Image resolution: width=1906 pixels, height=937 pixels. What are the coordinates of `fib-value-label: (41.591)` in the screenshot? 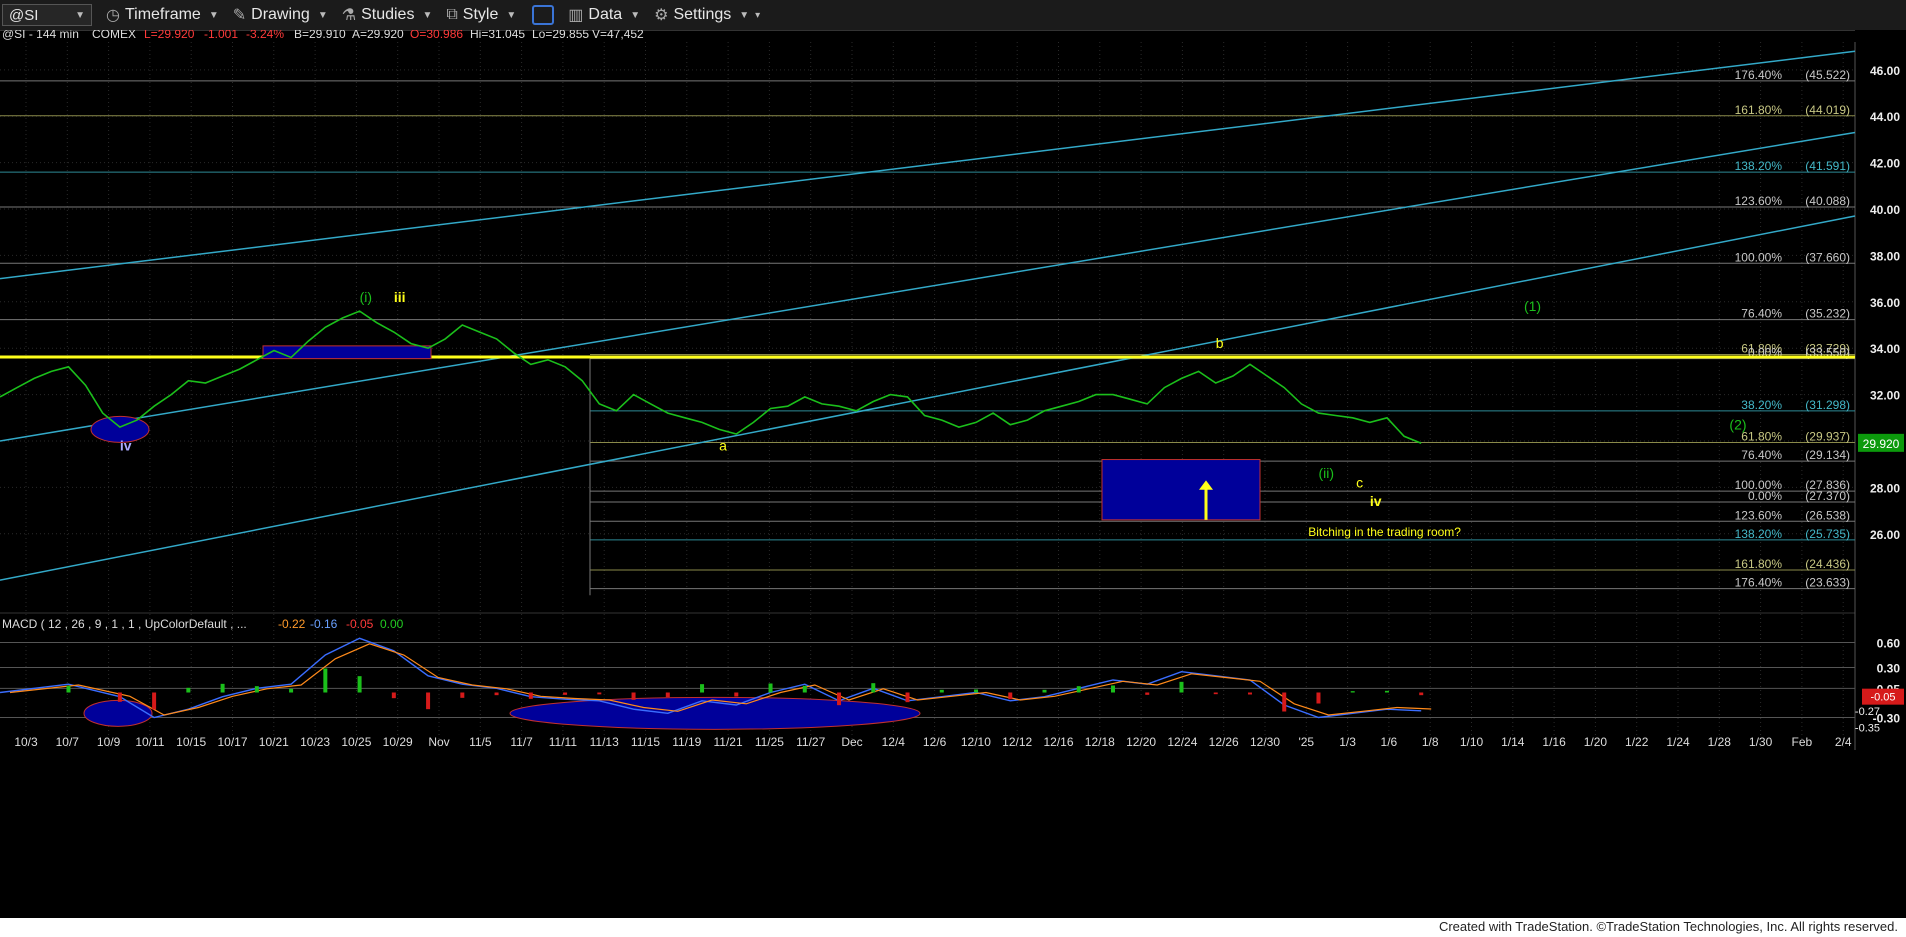 It's located at (1827, 166).